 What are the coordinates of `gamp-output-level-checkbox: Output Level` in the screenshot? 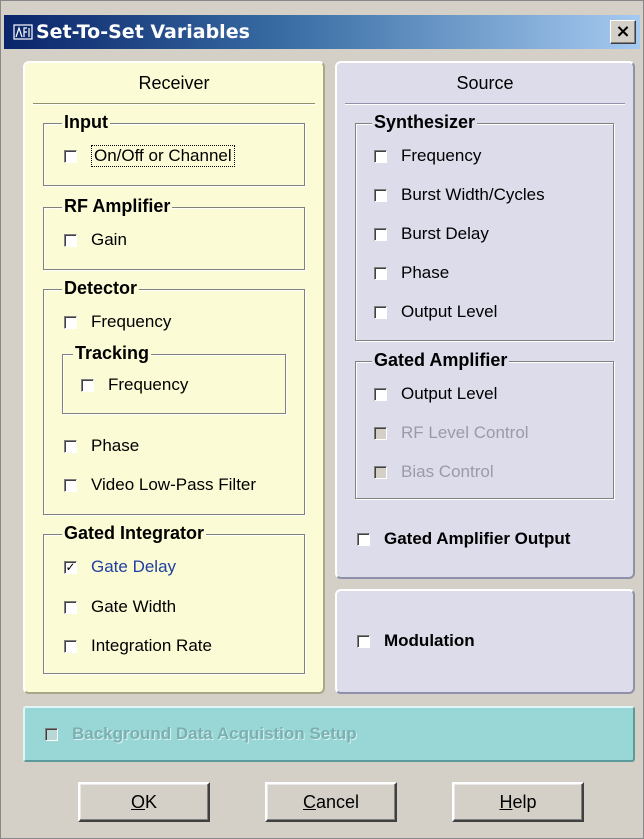 It's located at (435, 394).